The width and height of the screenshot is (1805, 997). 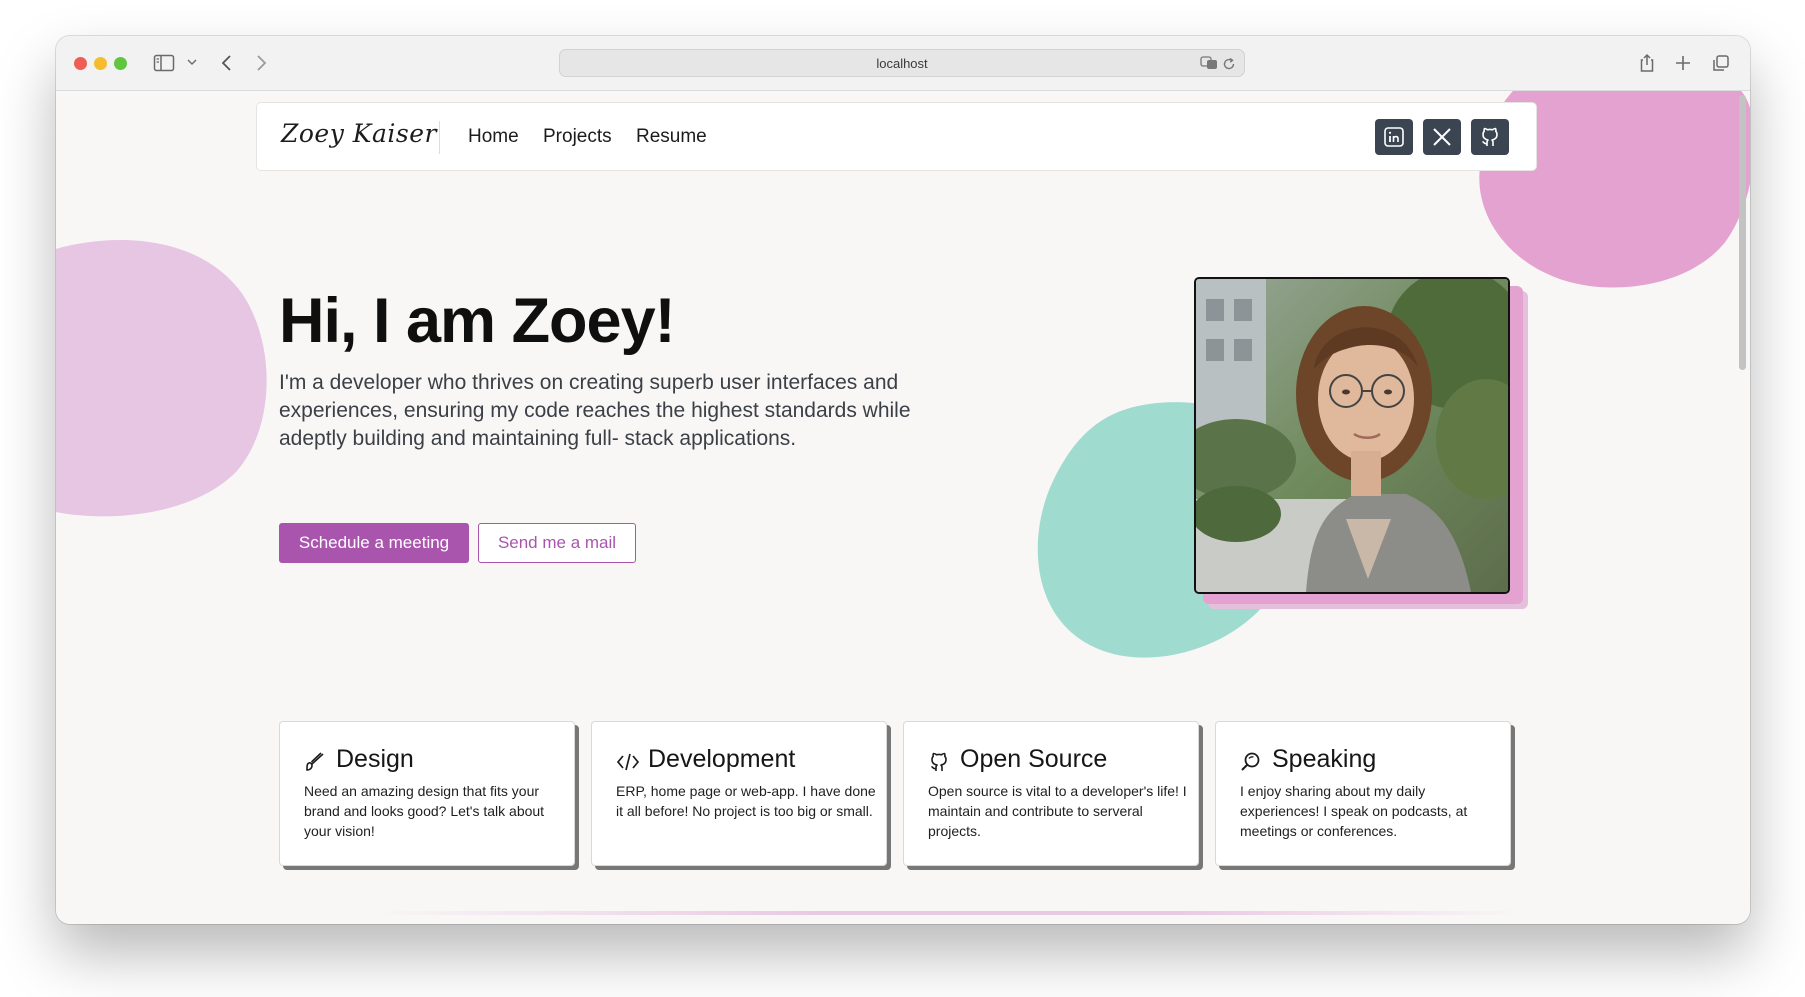 What do you see at coordinates (100, 63) in the screenshot?
I see `minimize-window-button` at bounding box center [100, 63].